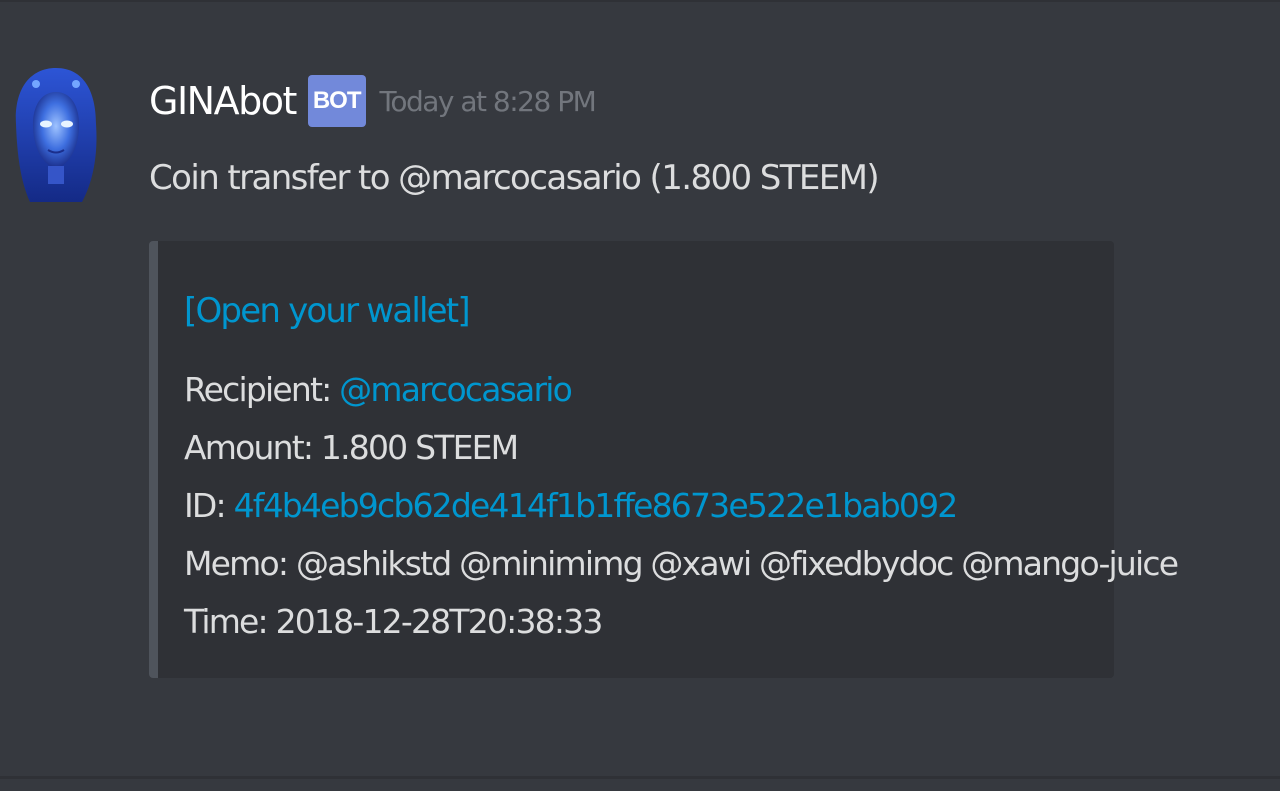 This screenshot has width=1280, height=791. What do you see at coordinates (680, 454) in the screenshot?
I see `amount-line: Amount: 1.800 STEEM` at bounding box center [680, 454].